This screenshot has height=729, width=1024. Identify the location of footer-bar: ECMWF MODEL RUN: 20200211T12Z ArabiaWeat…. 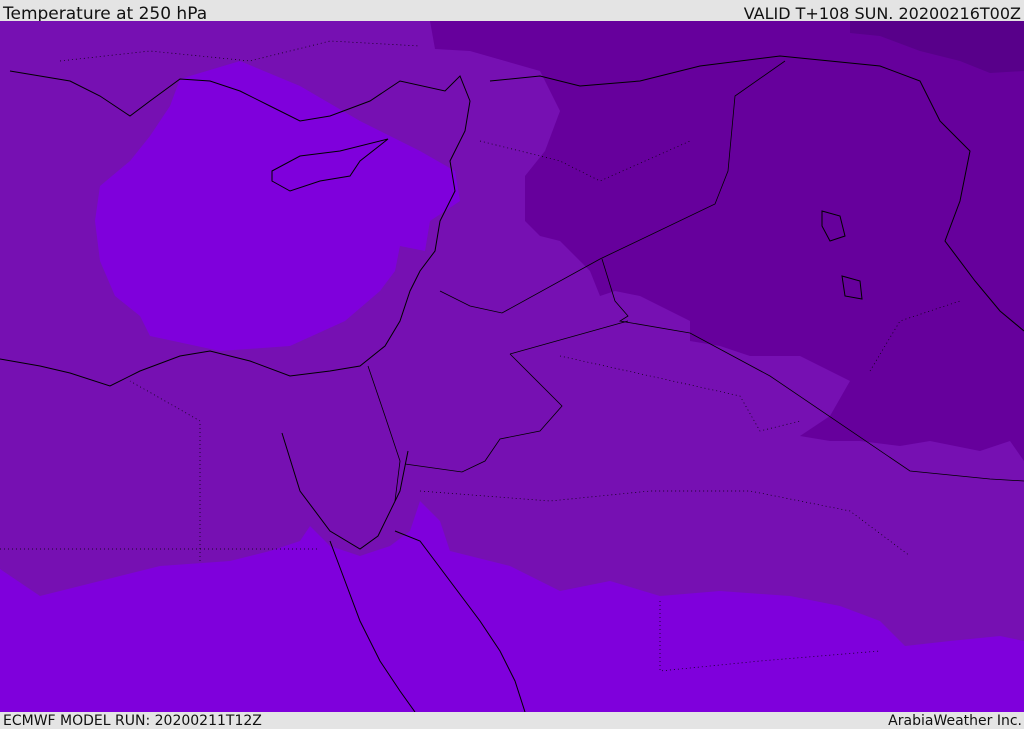
(512, 720).